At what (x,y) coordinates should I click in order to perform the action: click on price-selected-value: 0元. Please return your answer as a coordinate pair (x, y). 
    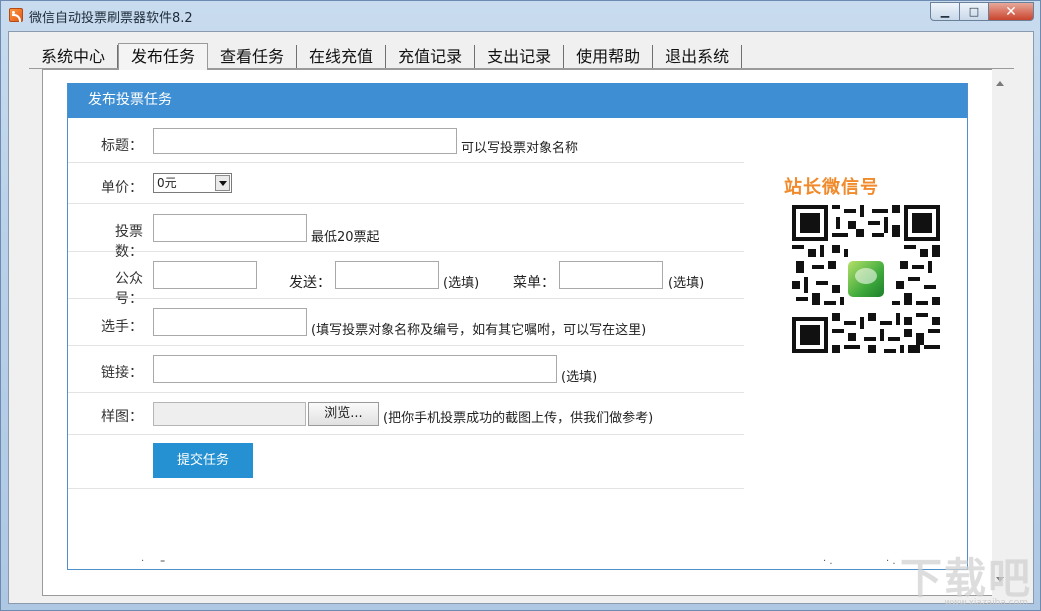
    Looking at the image, I should click on (167, 183).